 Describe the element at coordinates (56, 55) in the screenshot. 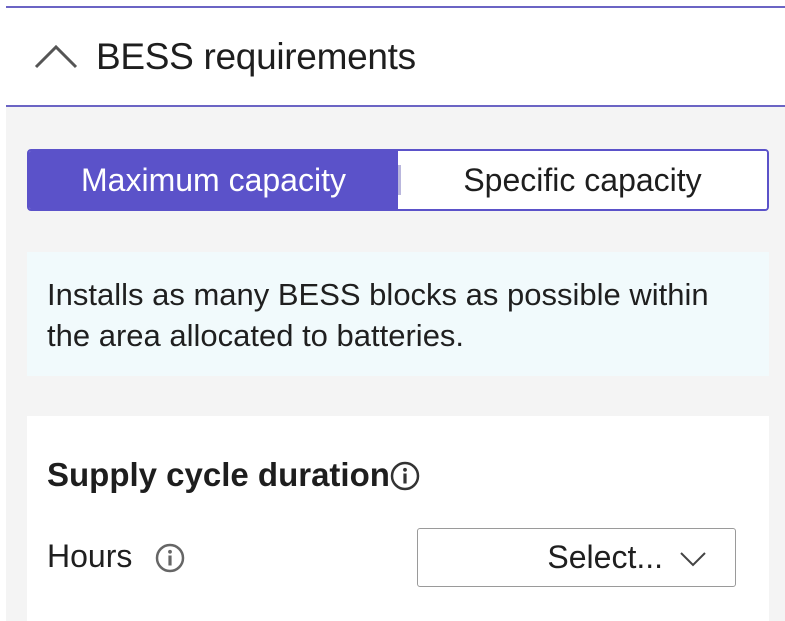

I see `chevron-up-icon` at that location.